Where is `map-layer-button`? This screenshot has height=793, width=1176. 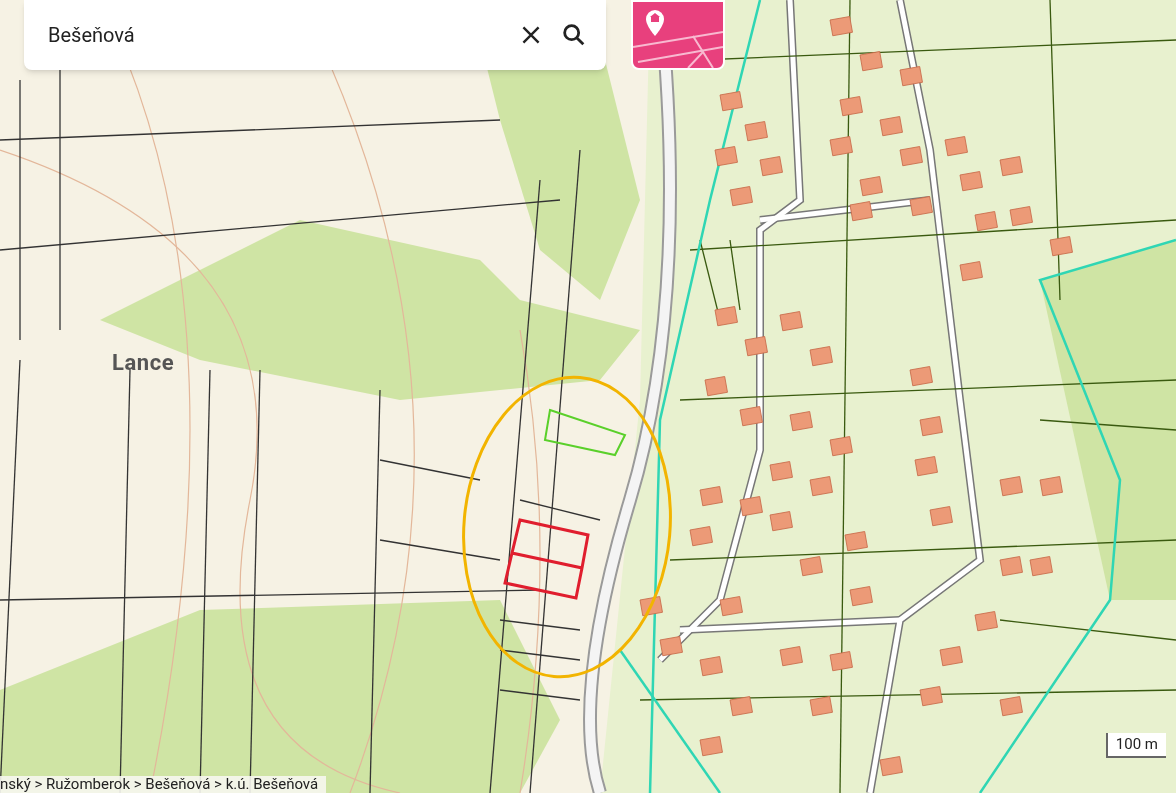
map-layer-button is located at coordinates (678, 35).